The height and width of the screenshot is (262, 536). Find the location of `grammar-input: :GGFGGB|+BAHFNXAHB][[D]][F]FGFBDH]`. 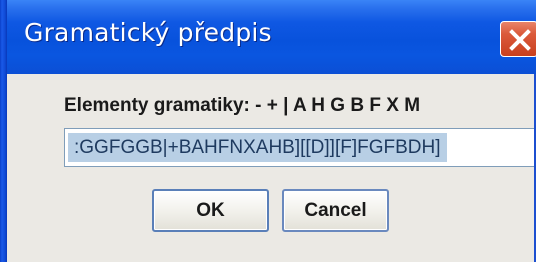

grammar-input: :GGFGGB|+BAHFNXAHB][[D]][F]FGFBDH] is located at coordinates (300, 147).